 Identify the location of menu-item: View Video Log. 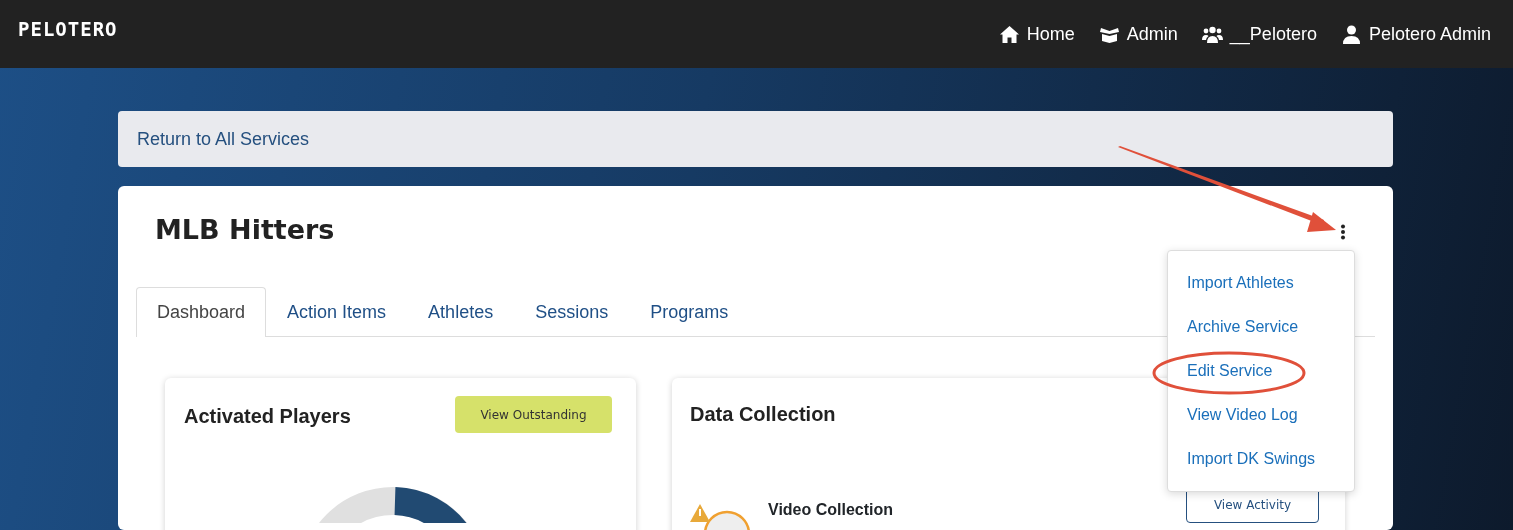
(1261, 415).